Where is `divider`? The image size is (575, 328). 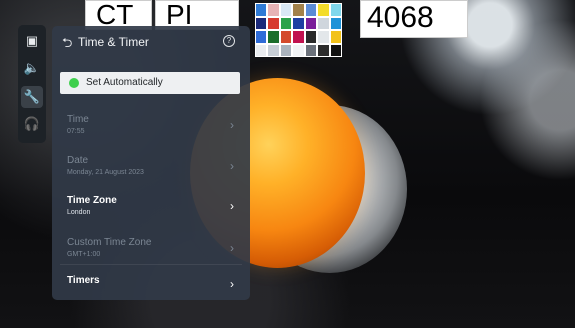
divider is located at coordinates (151, 264).